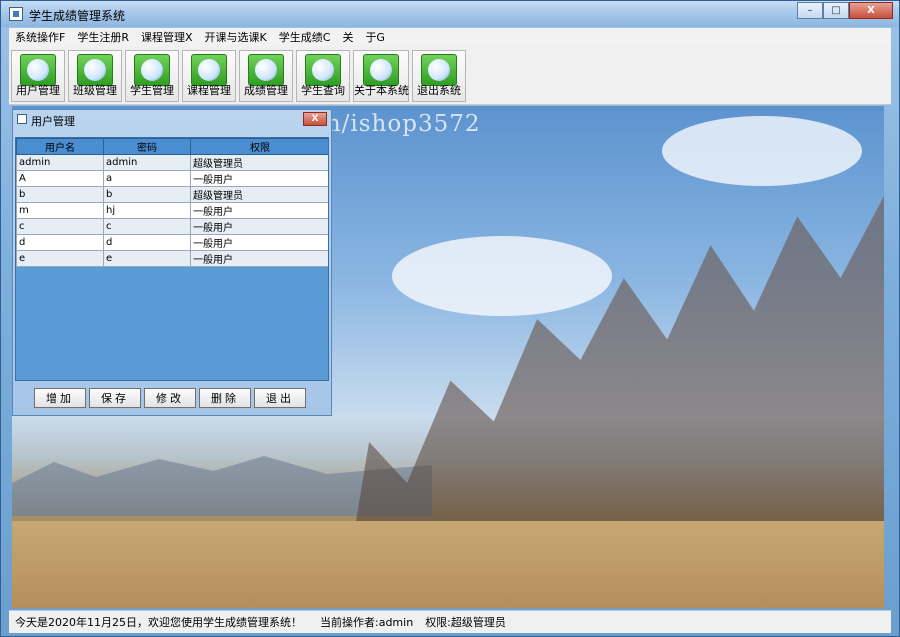  I want to click on title-bar: 学生成绩管理系统 – □ X, so click(450, 14).